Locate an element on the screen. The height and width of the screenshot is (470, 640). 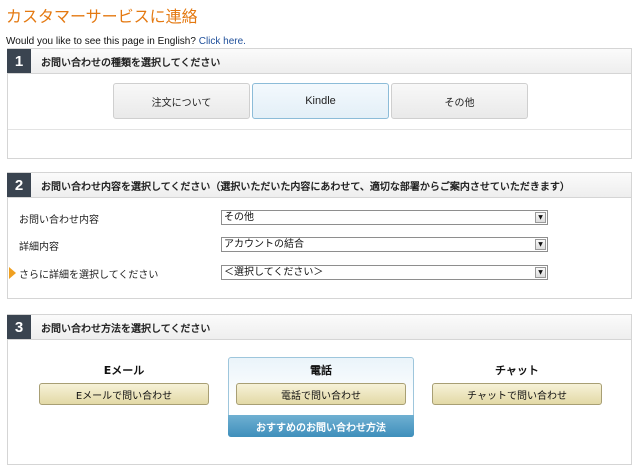
step2-number: 2 is located at coordinates (19, 185).